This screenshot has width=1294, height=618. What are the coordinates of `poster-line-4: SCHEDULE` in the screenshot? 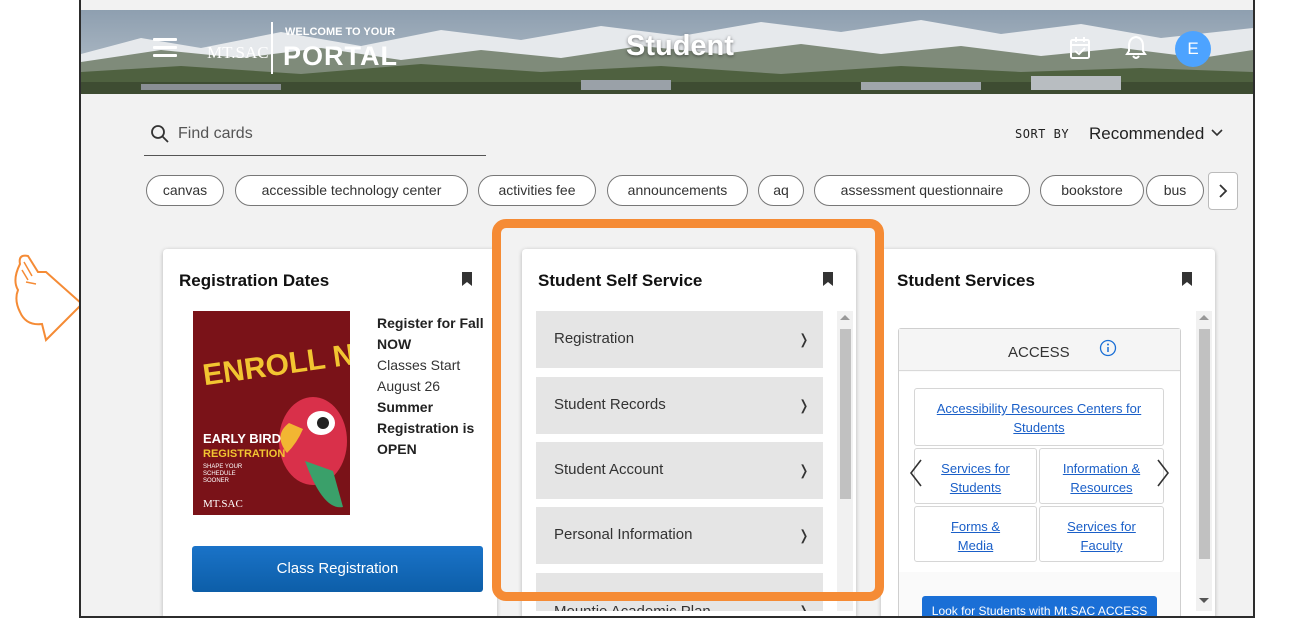 It's located at (219, 474).